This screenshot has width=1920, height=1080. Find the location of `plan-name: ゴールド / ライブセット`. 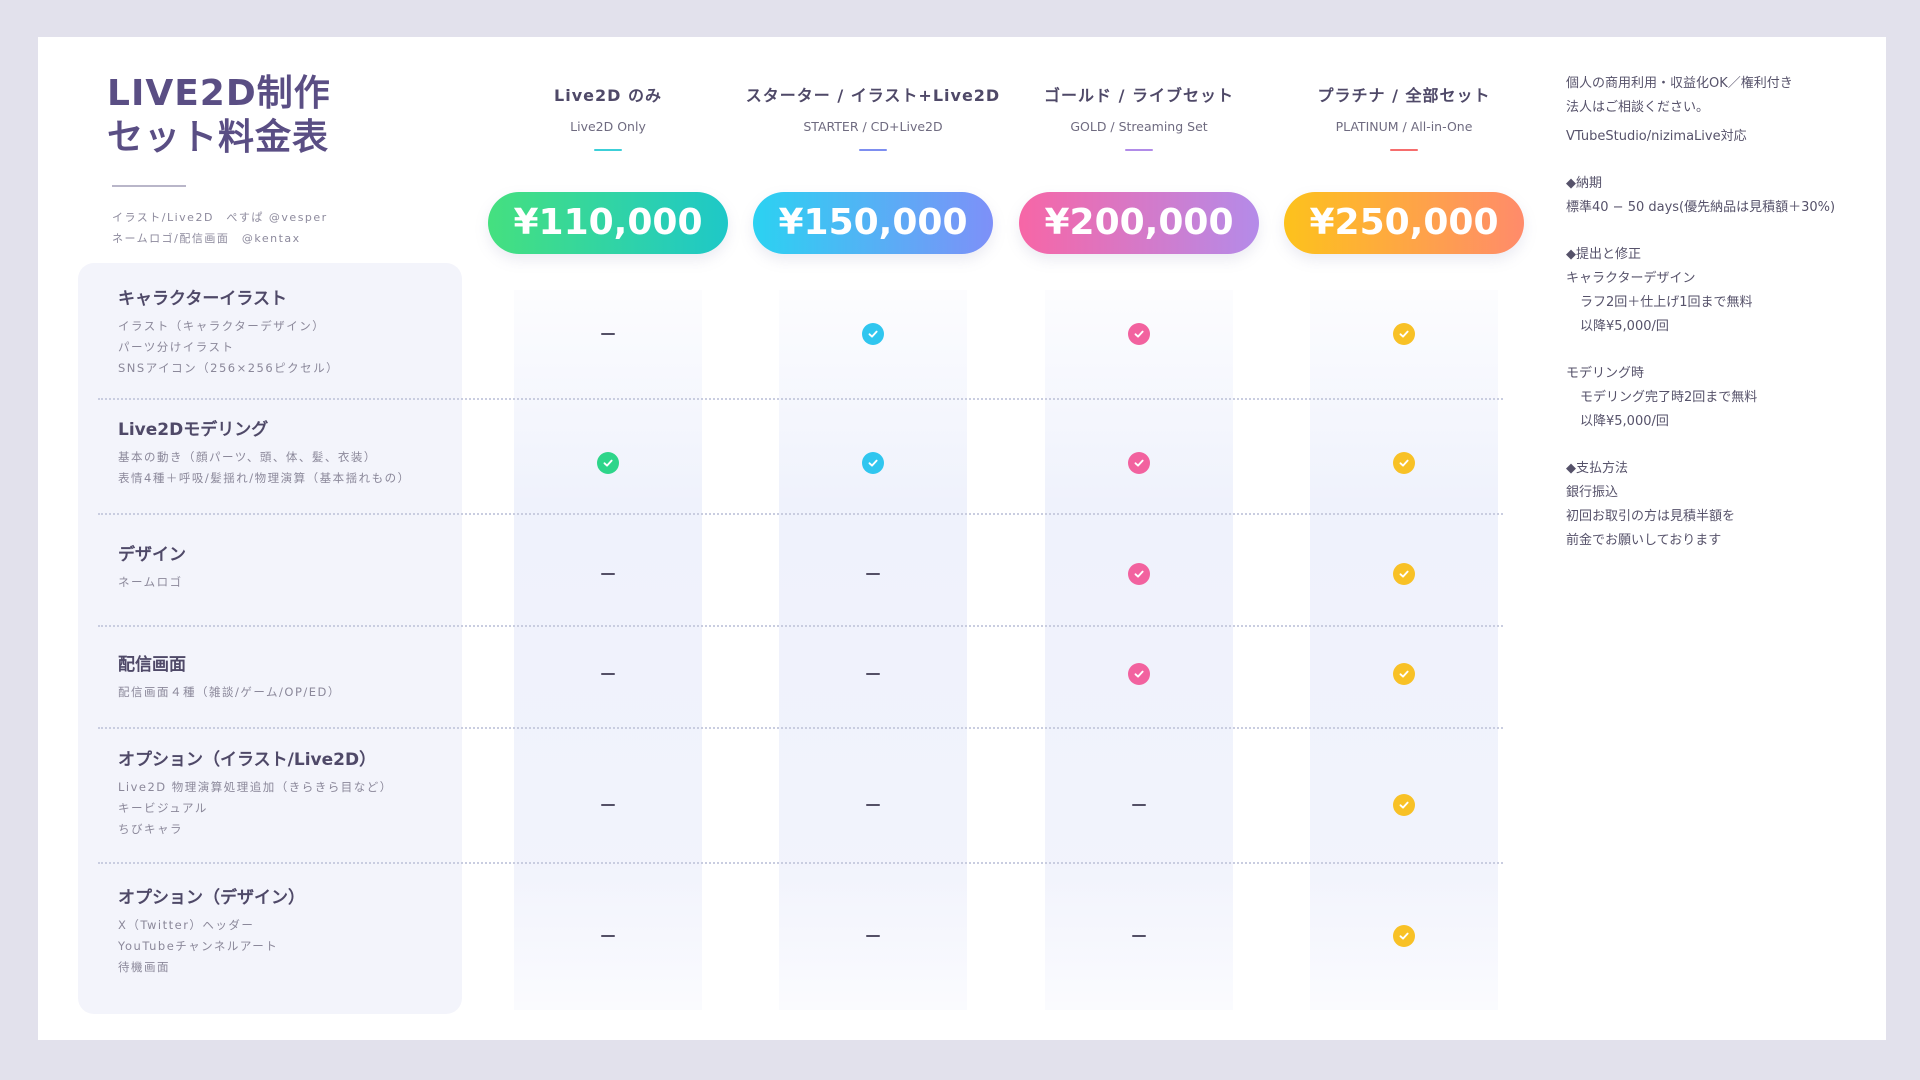

plan-name: ゴールド / ライブセット is located at coordinates (1139, 95).